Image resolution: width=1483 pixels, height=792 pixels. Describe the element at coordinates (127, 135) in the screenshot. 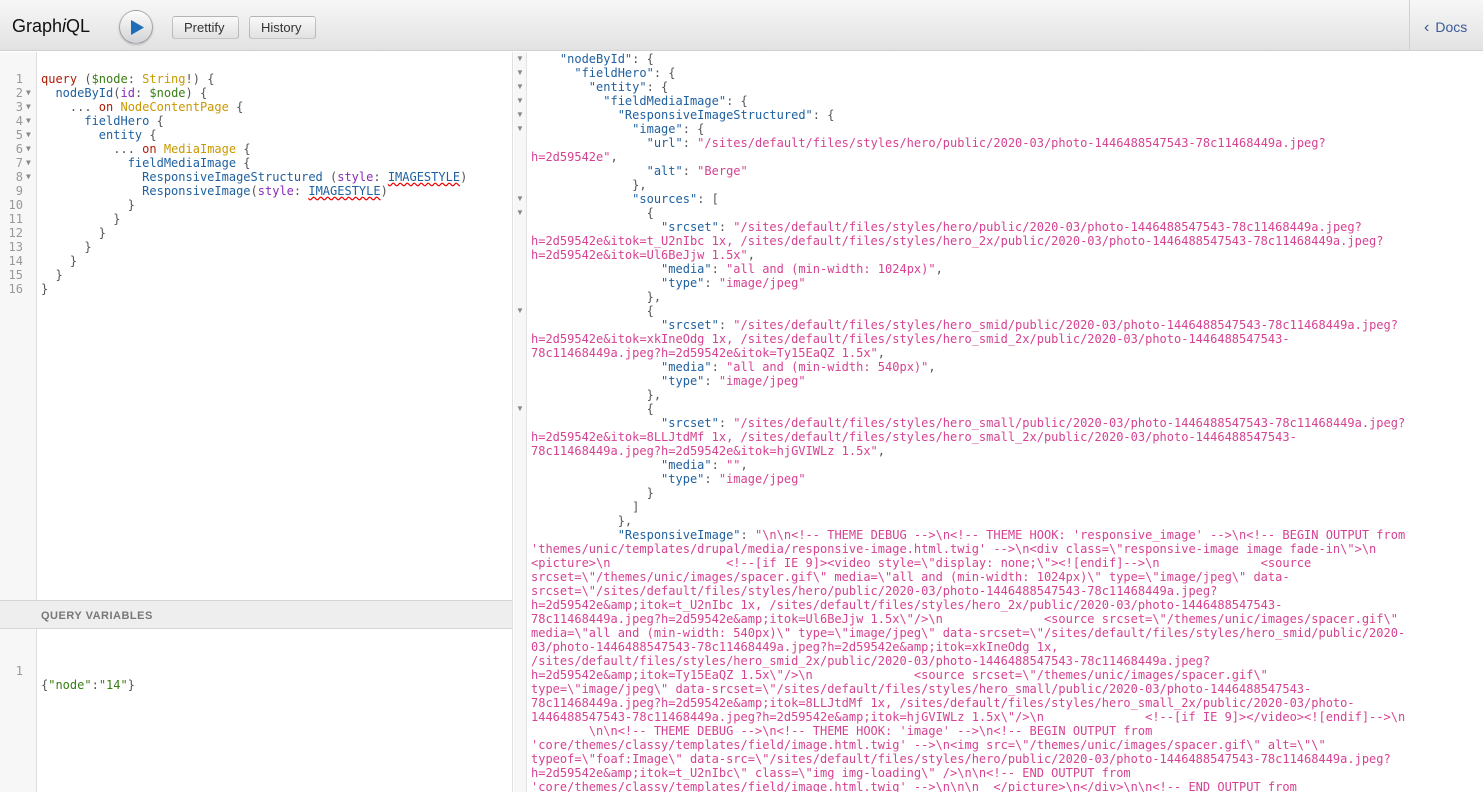

I see `query-code: entity {` at that location.